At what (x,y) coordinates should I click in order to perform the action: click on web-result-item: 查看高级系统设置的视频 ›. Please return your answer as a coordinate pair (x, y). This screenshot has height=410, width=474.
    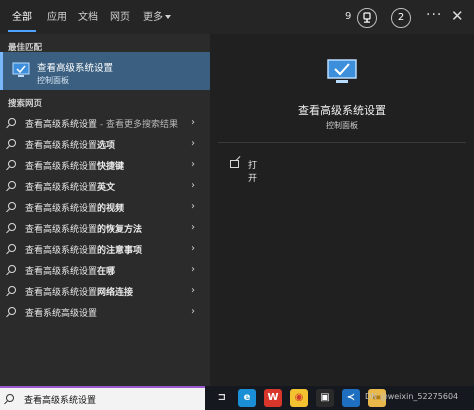
    Looking at the image, I should click on (105, 208).